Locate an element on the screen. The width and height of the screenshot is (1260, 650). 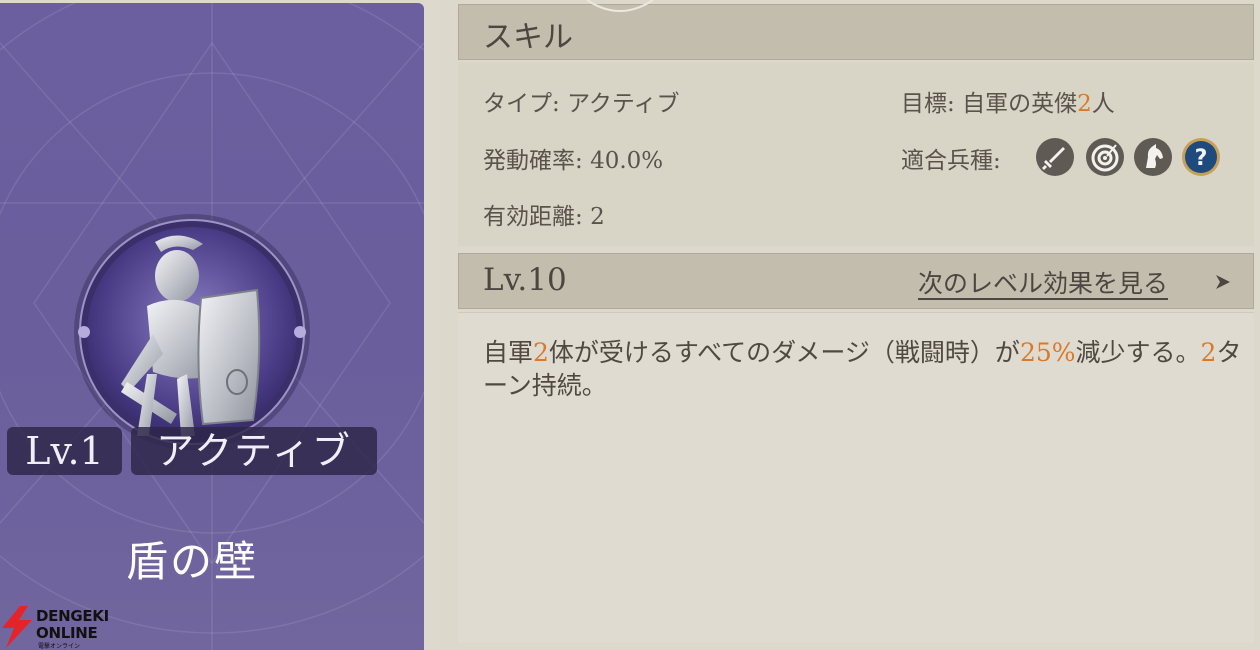
desc-number-2: 25% is located at coordinates (1047, 352).